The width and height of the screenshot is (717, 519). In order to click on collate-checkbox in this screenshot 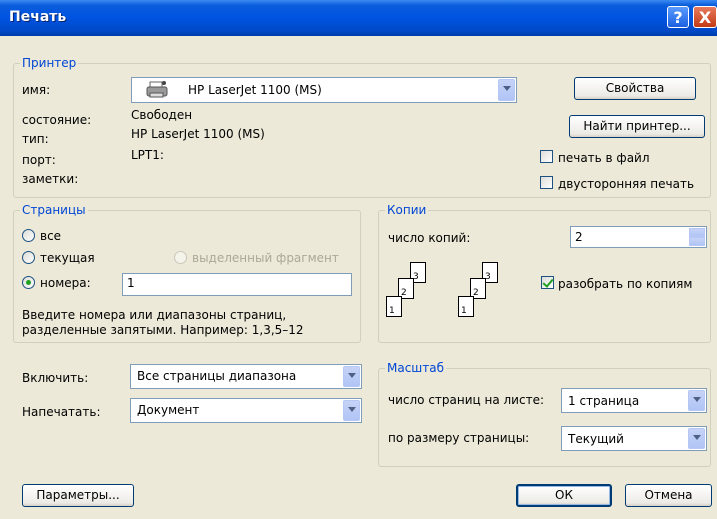, I will do `click(547, 282)`.